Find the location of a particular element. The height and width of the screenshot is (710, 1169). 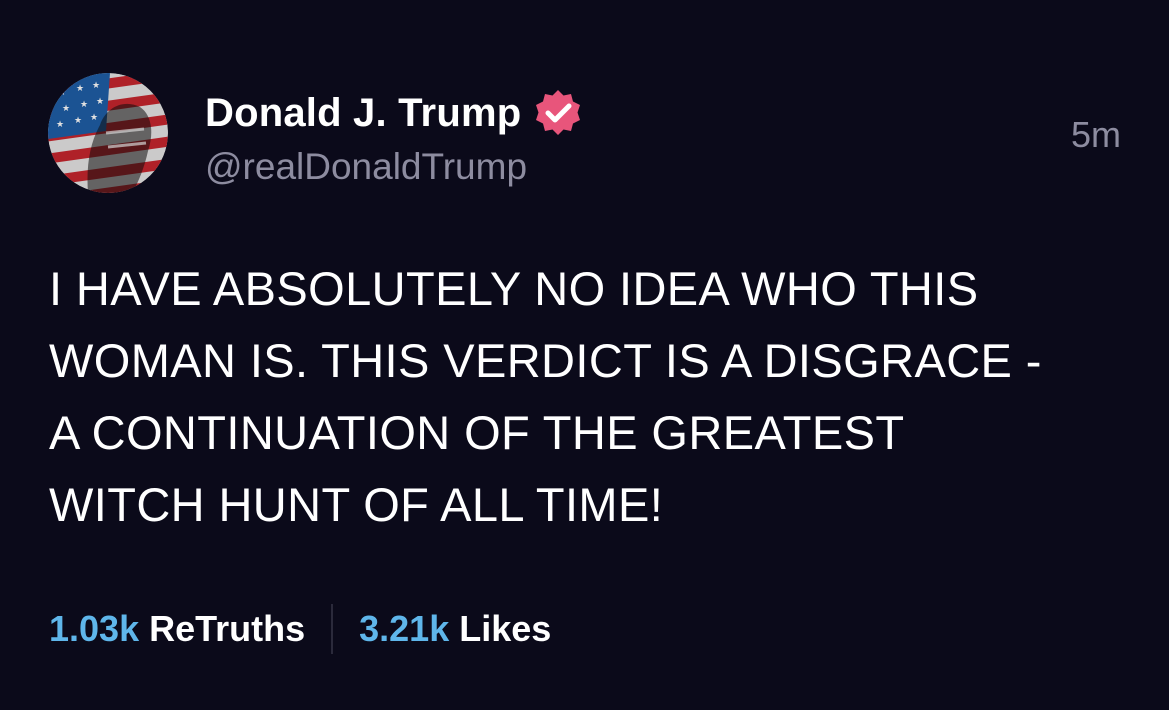

retruths-stat: 1.03k ReTruths is located at coordinates (177, 629).